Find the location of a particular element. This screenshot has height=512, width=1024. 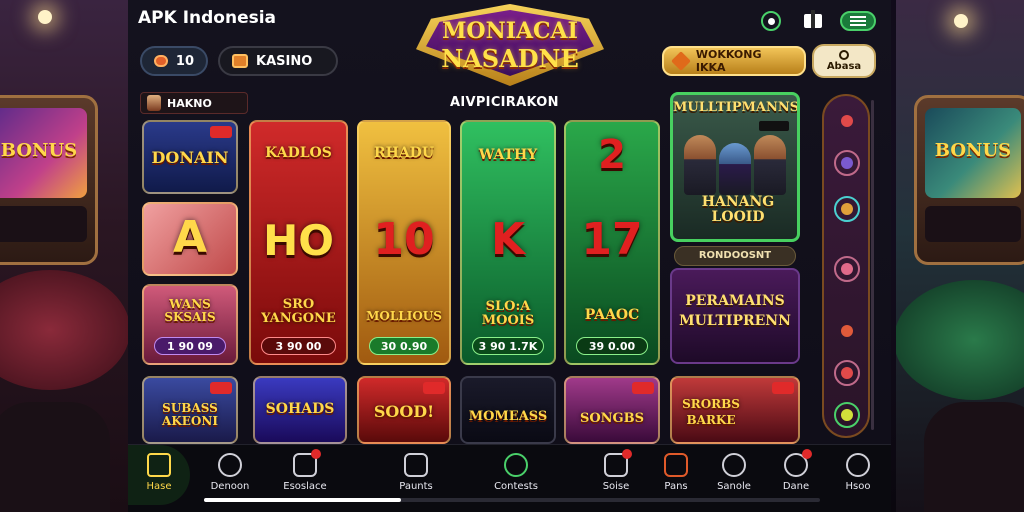

game-subtitle: MOLLIOUS is located at coordinates (404, 316).